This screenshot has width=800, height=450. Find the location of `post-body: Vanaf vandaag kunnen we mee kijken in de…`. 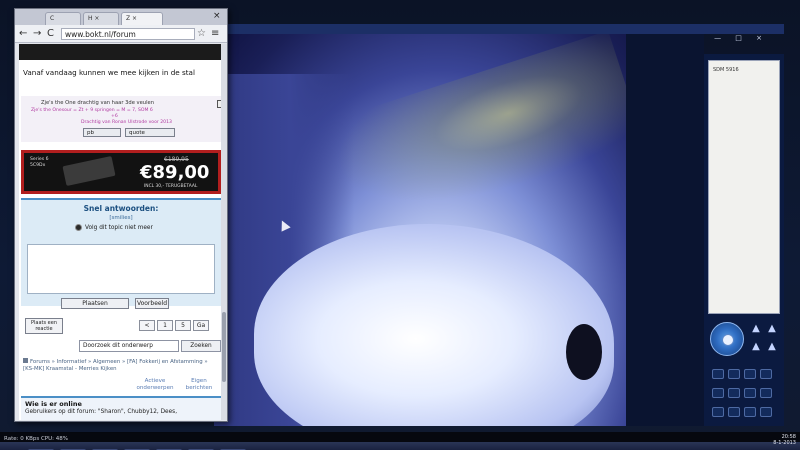

post-body: Vanaf vandaag kunnen we mee kijken in de… is located at coordinates (109, 72).